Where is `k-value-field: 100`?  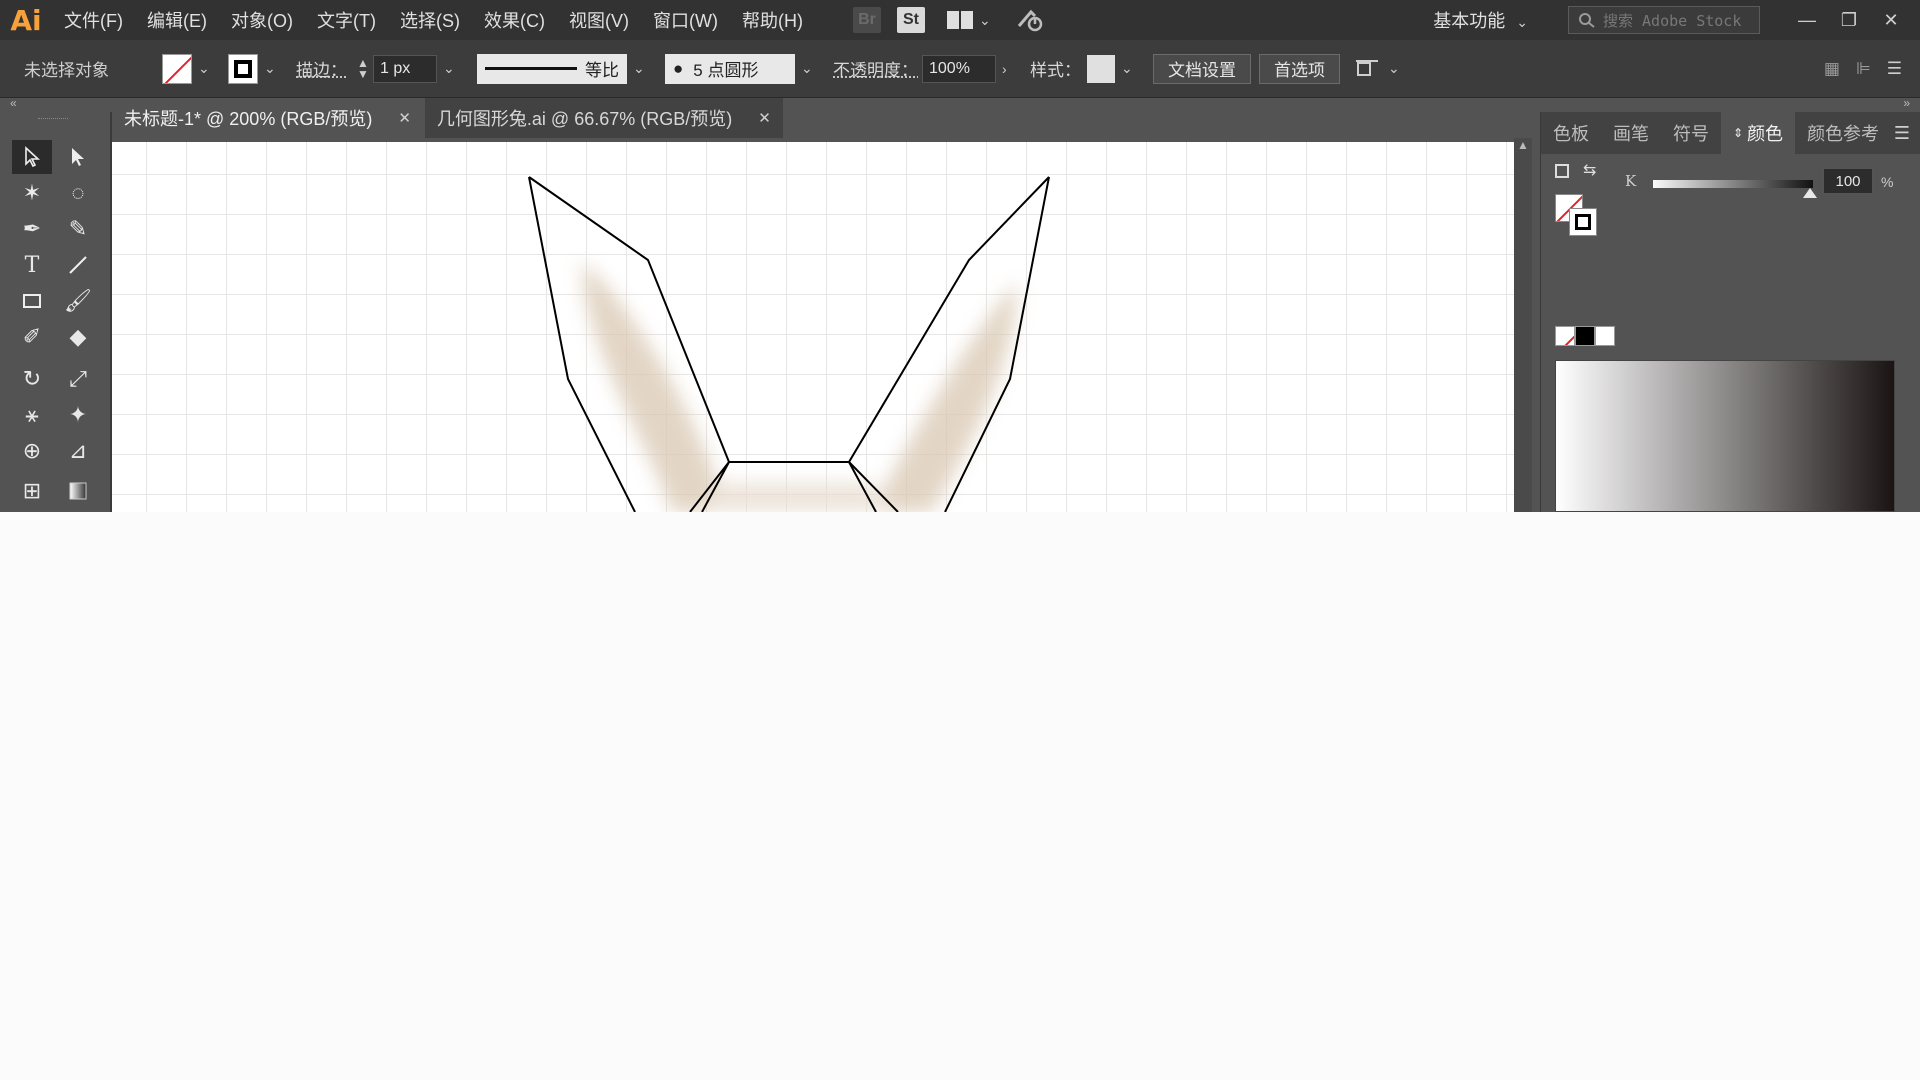
k-value-field: 100 is located at coordinates (1848, 181).